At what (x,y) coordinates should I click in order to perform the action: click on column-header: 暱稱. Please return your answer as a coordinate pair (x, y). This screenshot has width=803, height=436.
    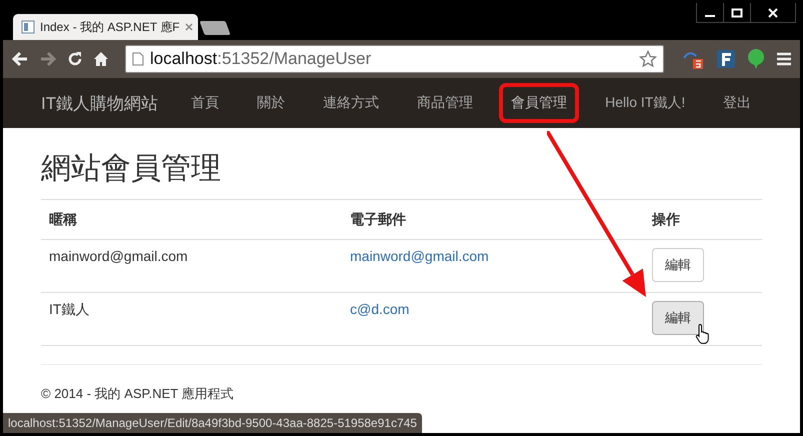
    Looking at the image, I should click on (191, 220).